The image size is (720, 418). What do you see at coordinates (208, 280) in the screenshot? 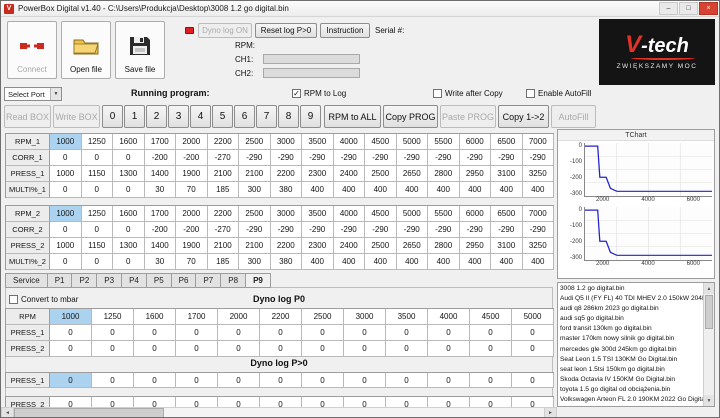
I see `tab-p7: P7` at bounding box center [208, 280].